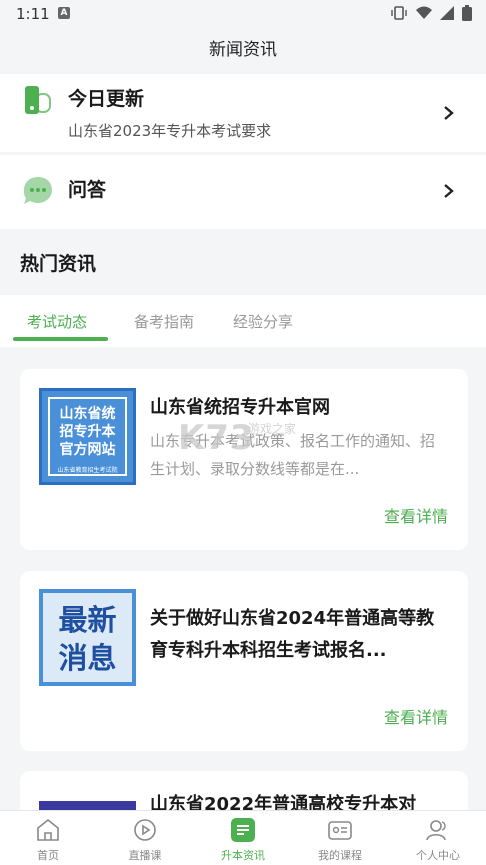 The height and width of the screenshot is (865, 486). Describe the element at coordinates (145, 830) in the screenshot. I see `play-icon` at that location.